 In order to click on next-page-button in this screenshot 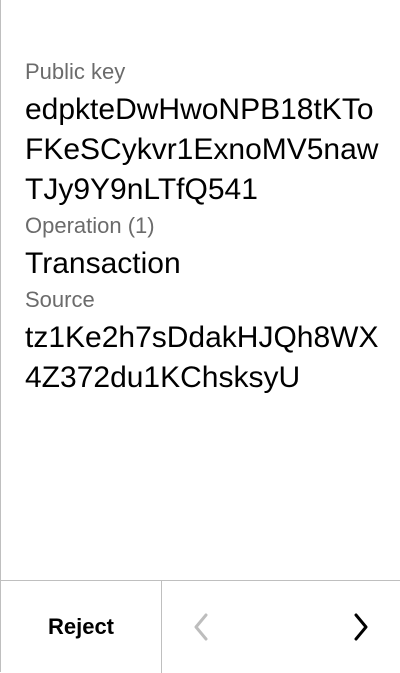, I will do `click(360, 627)`.